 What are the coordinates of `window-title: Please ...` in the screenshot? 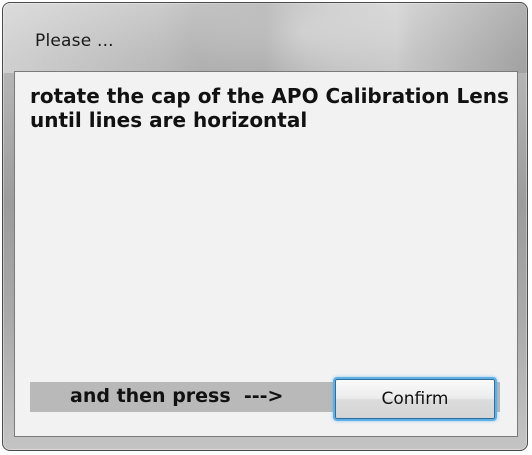 It's located at (74, 41).